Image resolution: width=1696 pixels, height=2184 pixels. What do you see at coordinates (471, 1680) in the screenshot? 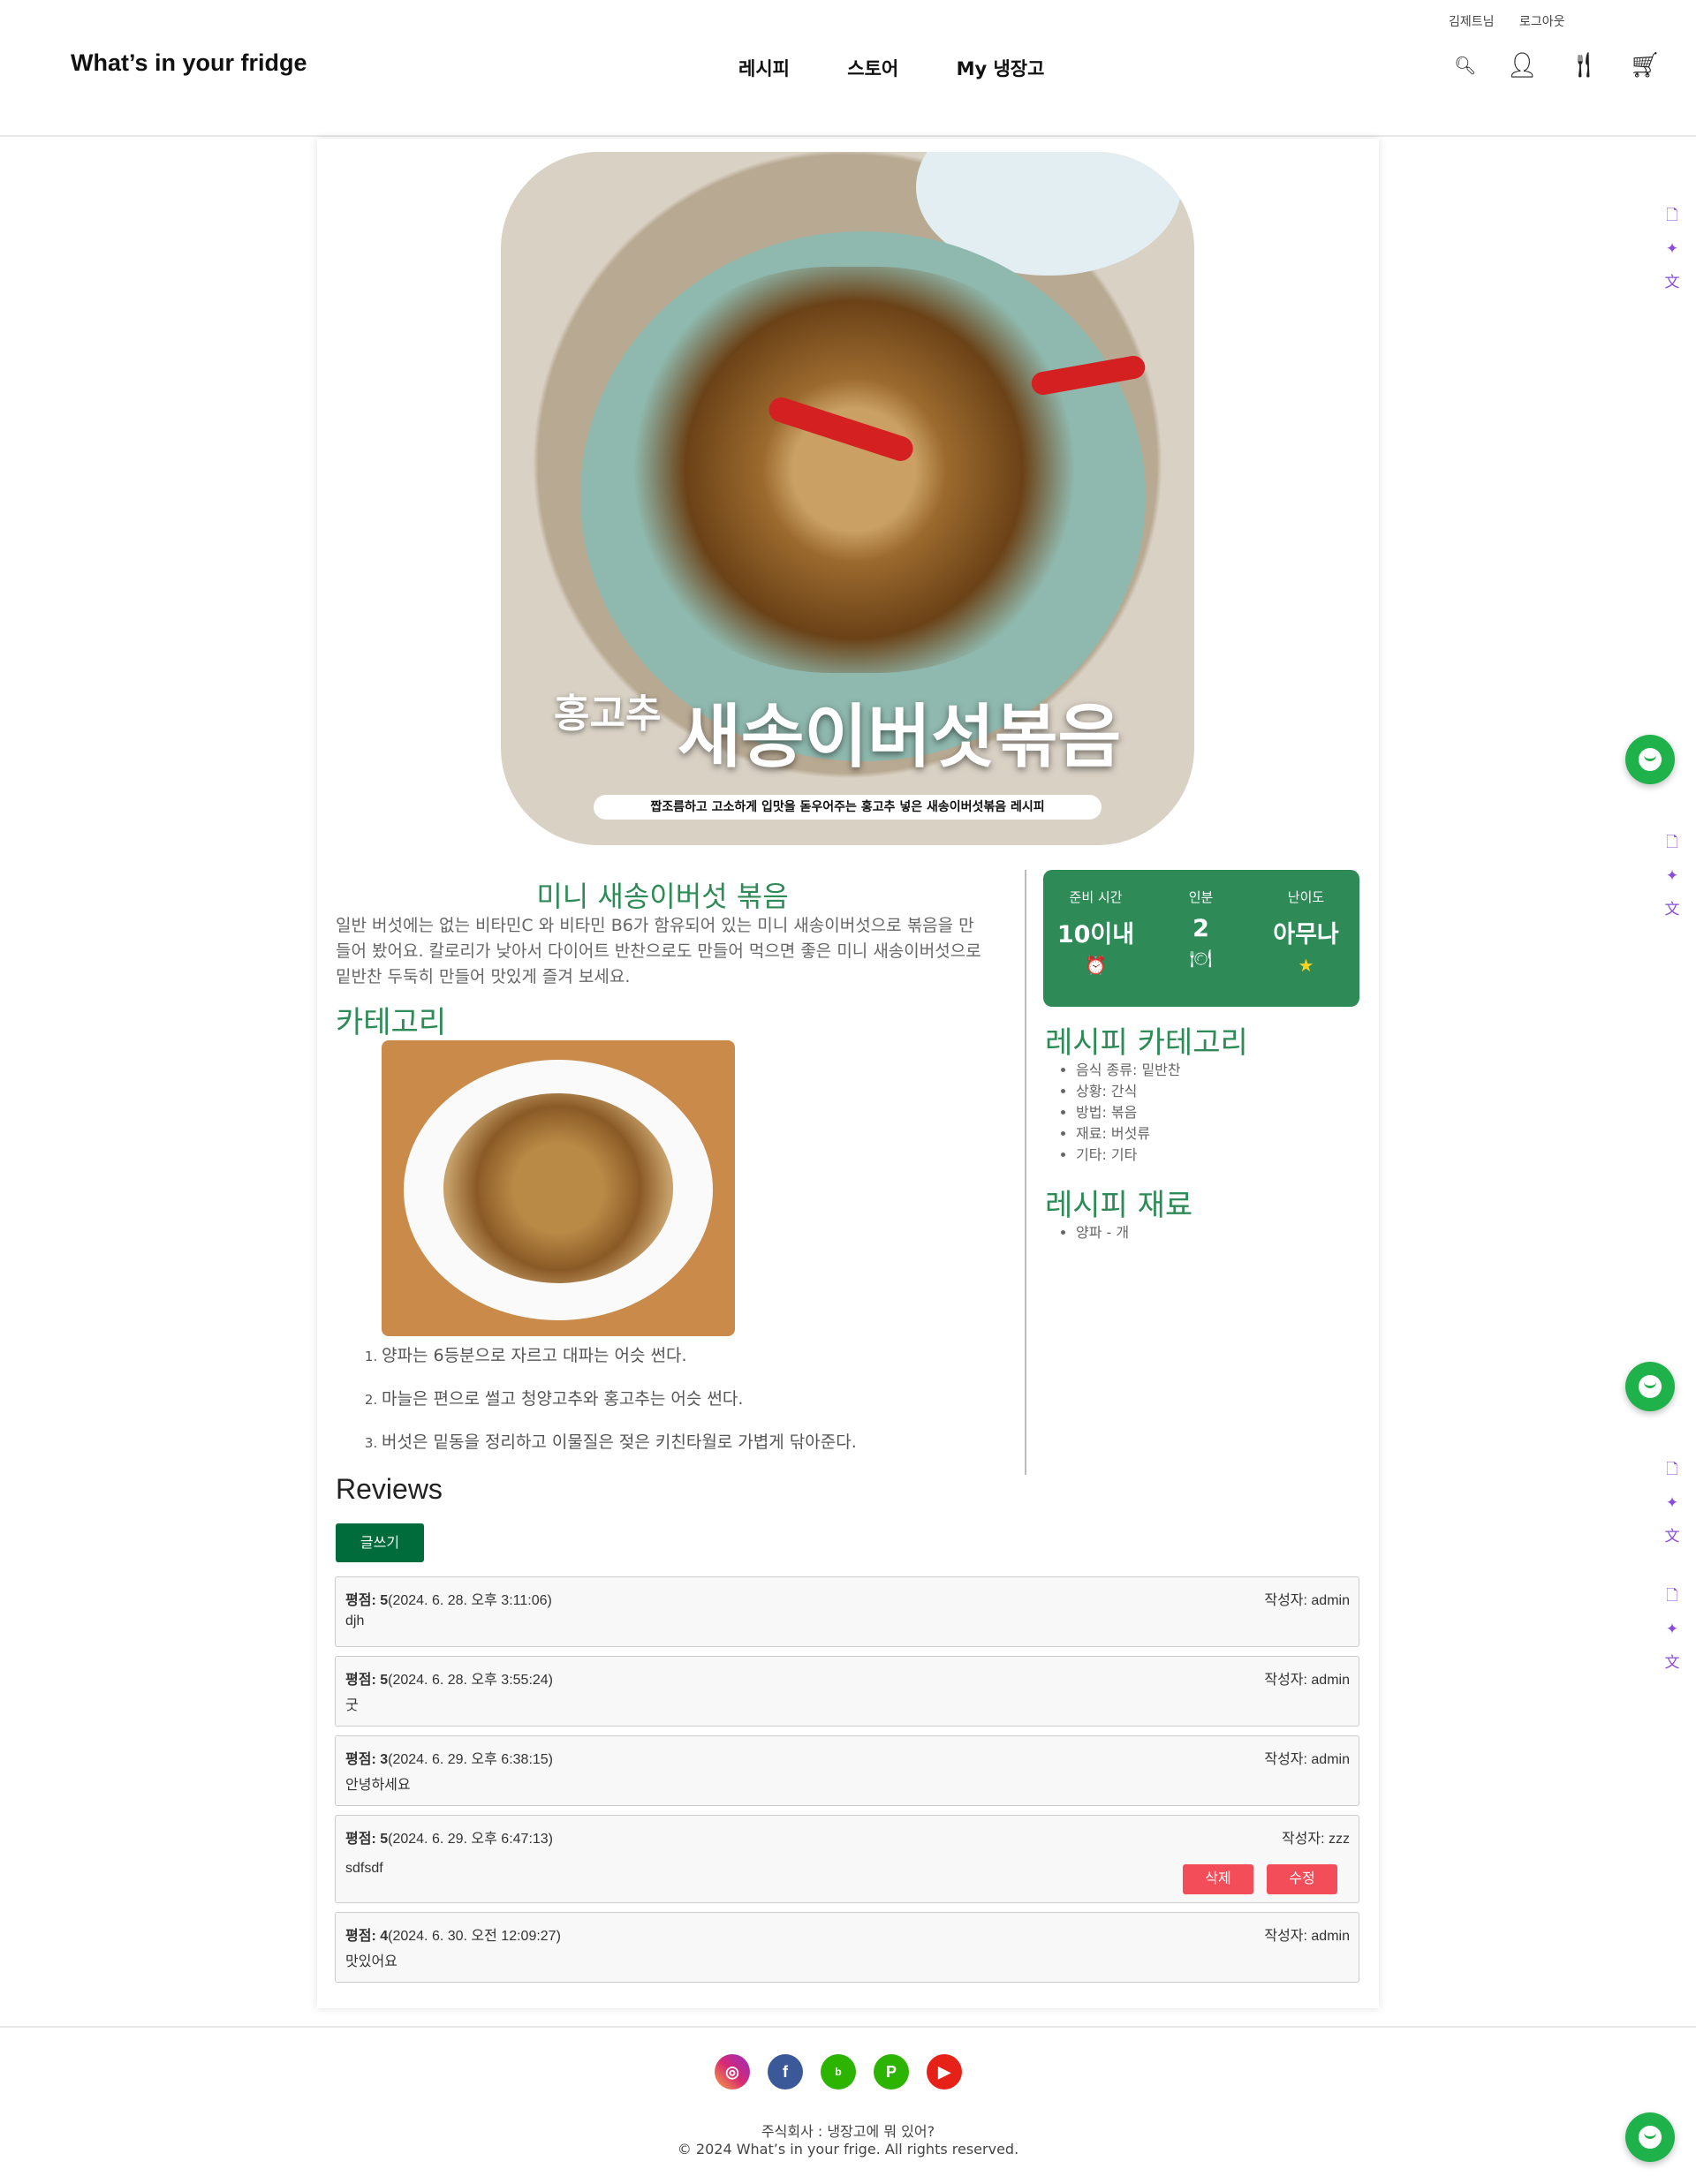
I see `review-date: (2024. 6. 28. 오후 3:55:24)` at bounding box center [471, 1680].